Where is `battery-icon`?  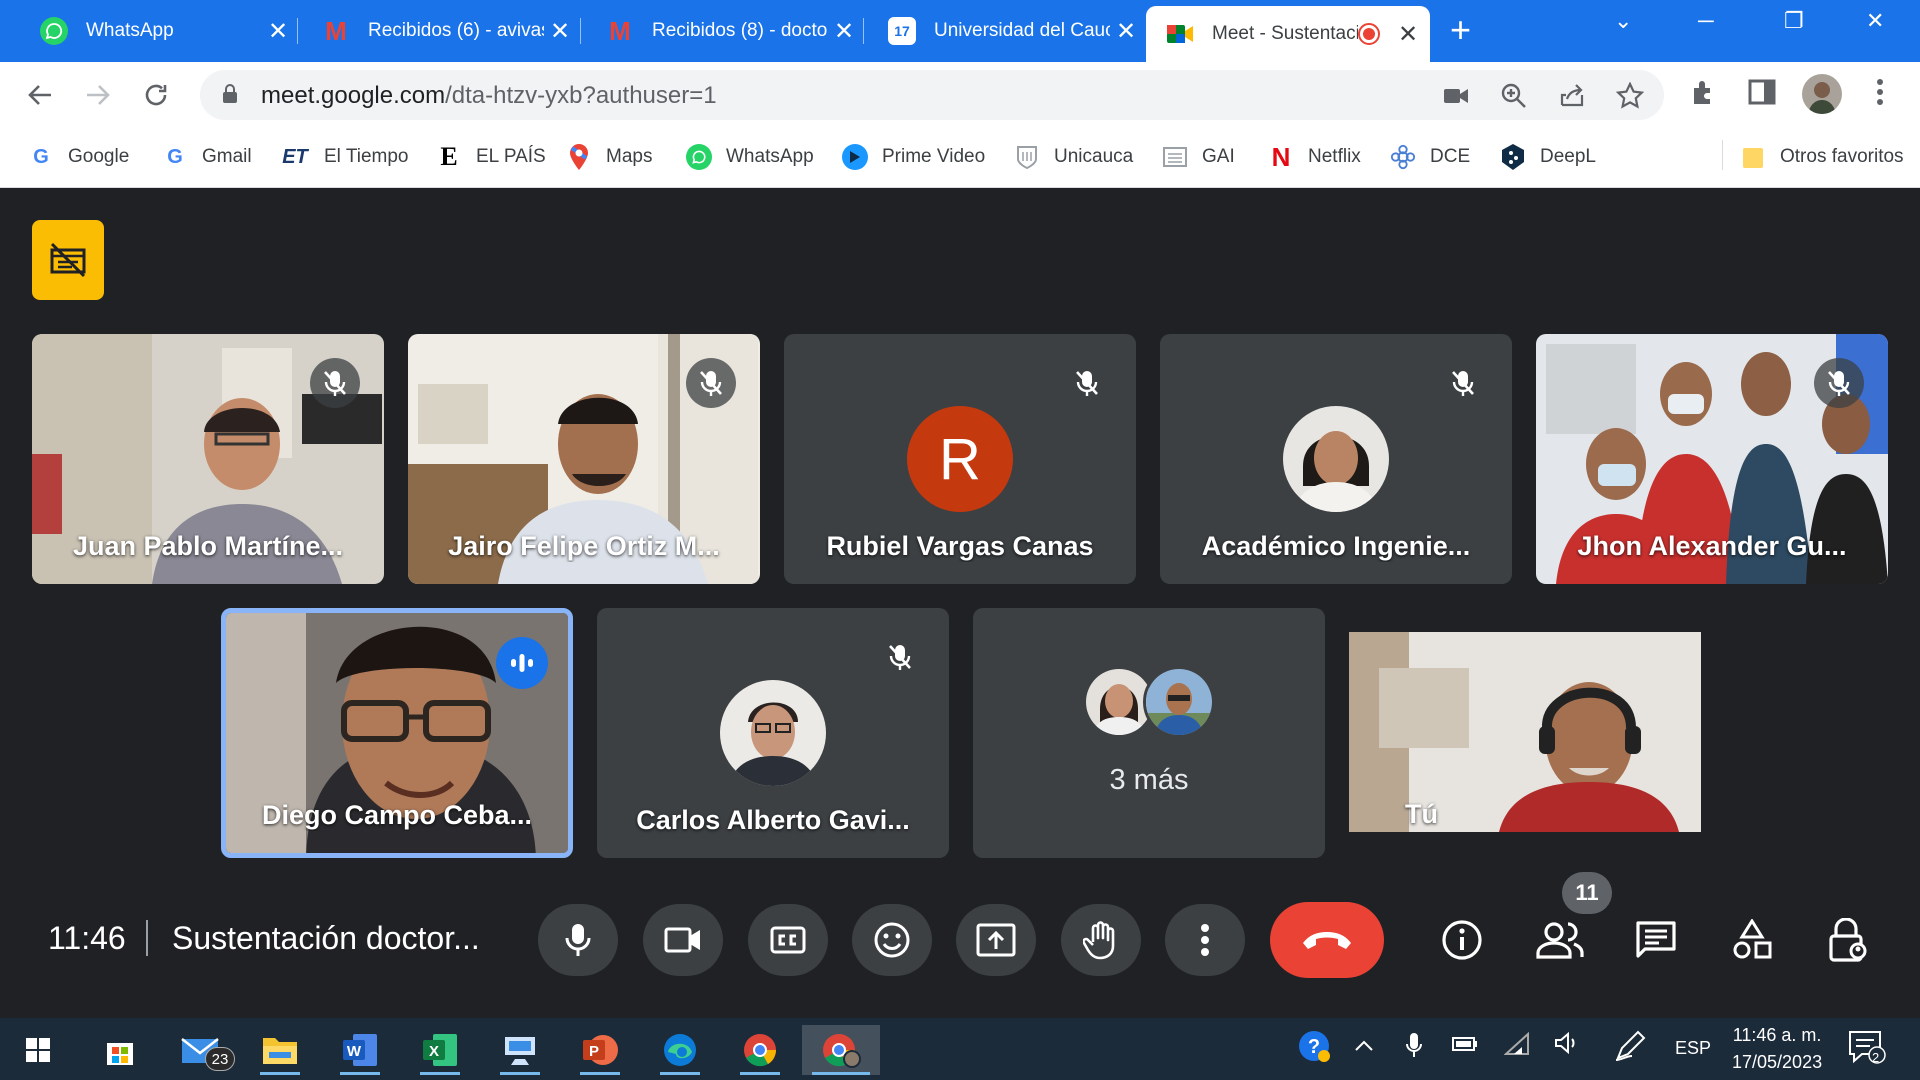 battery-icon is located at coordinates (1465, 1046).